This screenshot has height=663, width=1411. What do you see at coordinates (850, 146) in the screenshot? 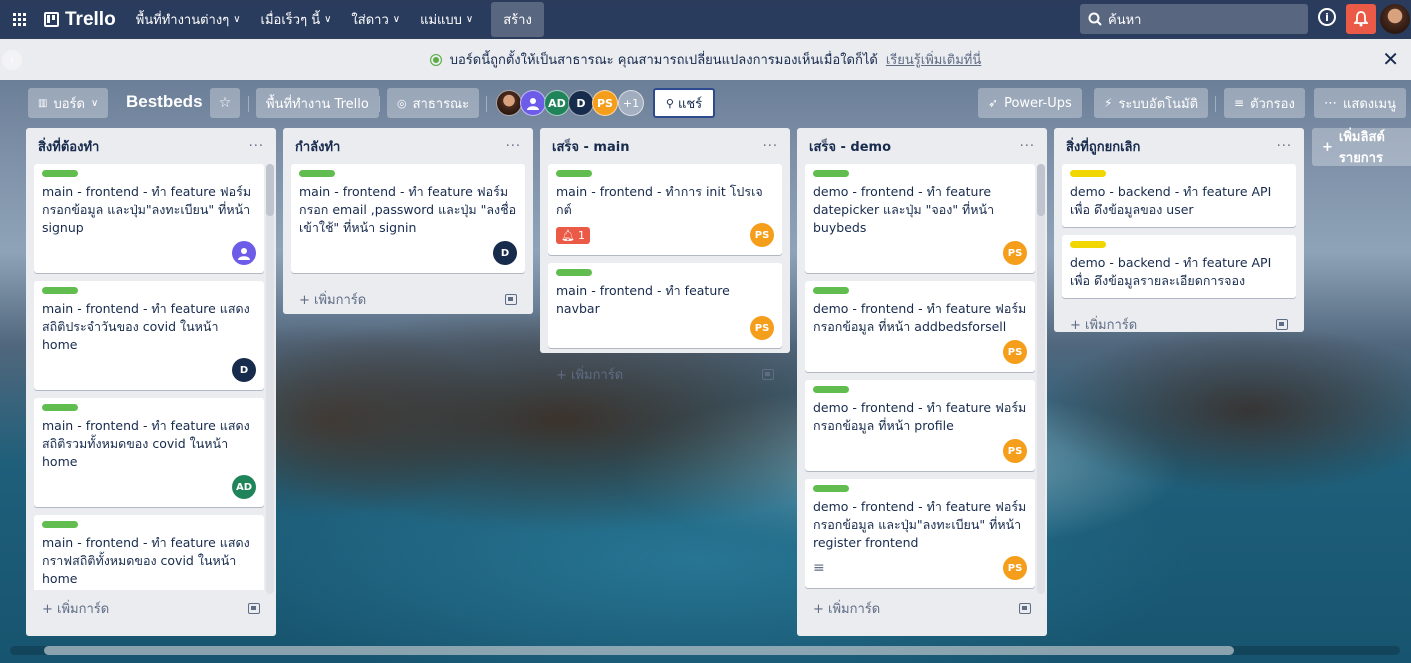
I see `list-title: เสร็จ - demo` at bounding box center [850, 146].